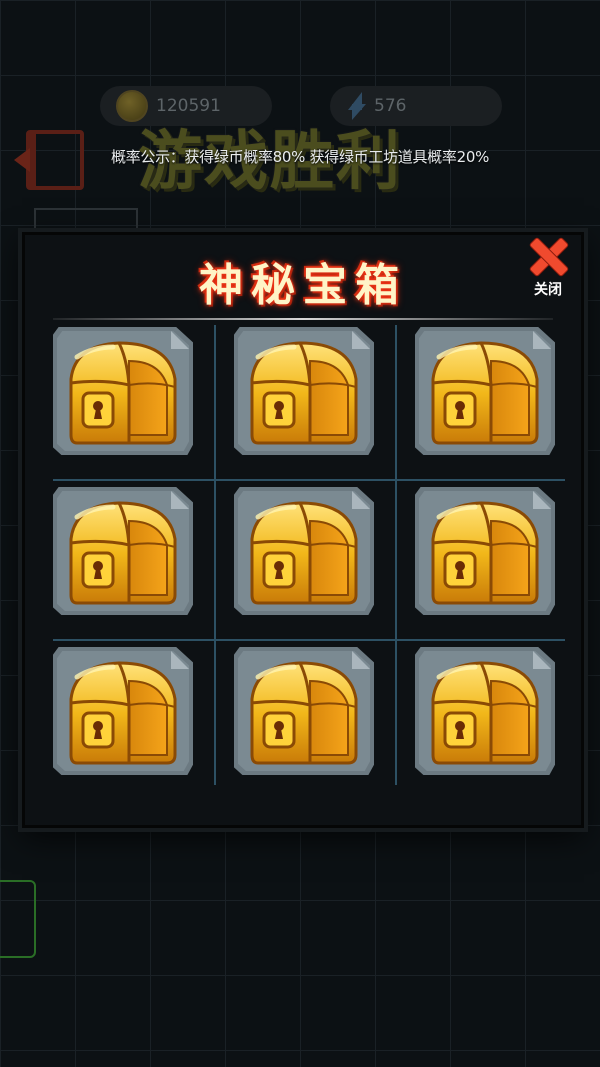  Describe the element at coordinates (303, 285) in the screenshot. I see `dialog-title: 神秘宝箱` at that location.